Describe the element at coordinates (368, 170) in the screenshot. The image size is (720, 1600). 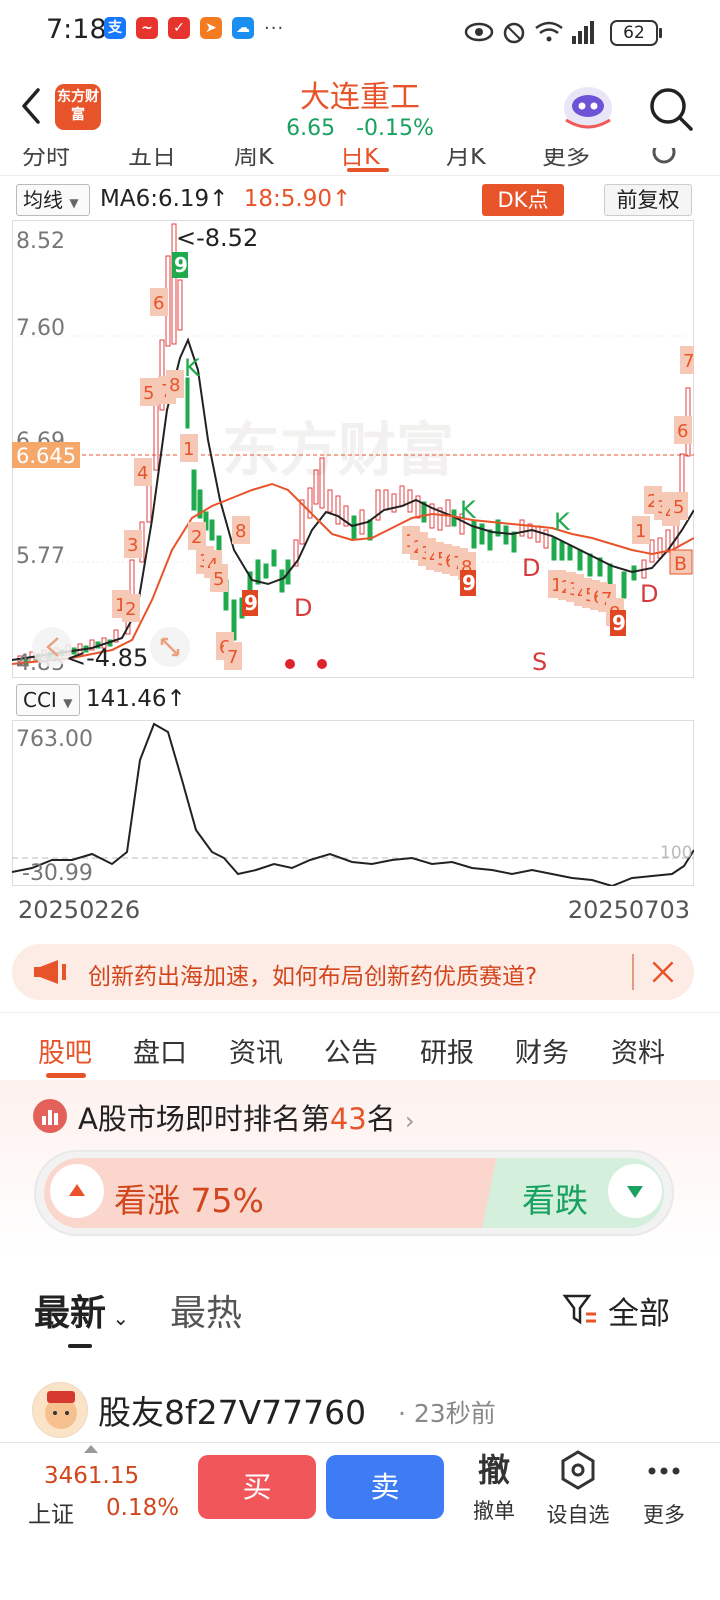
I see `period-tab-indicator` at that location.